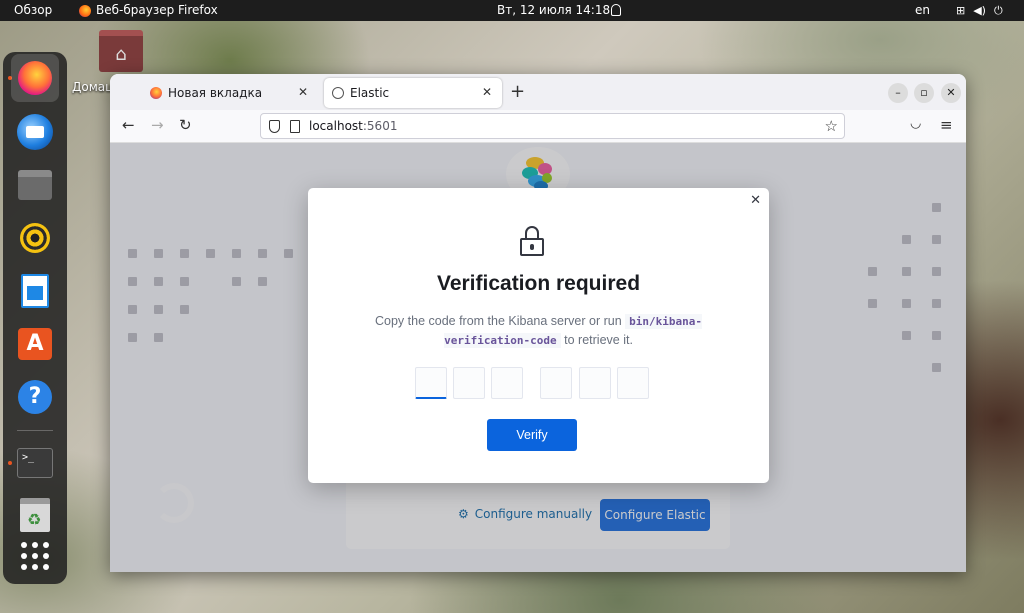 This screenshot has height=613, width=1024. What do you see at coordinates (951, 93) in the screenshot?
I see `close-window-button: ✕` at bounding box center [951, 93].